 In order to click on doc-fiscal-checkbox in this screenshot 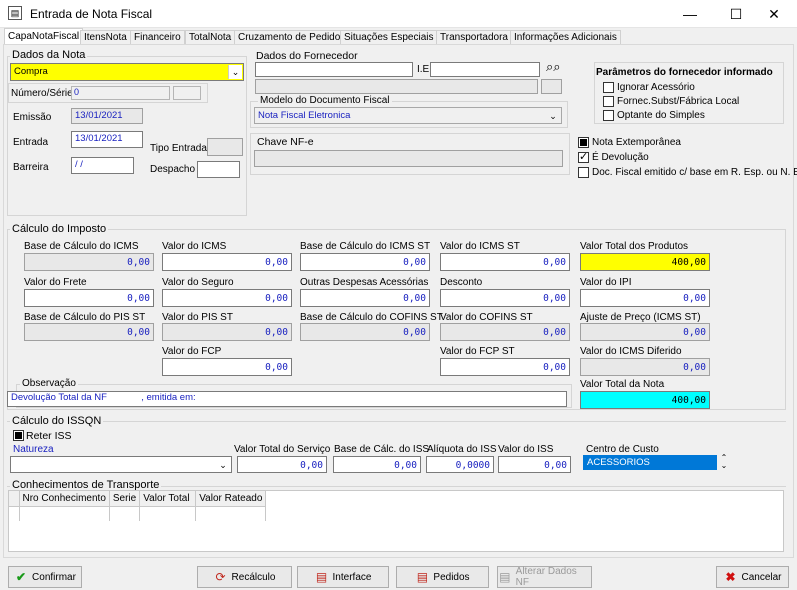, I will do `click(583, 172)`.